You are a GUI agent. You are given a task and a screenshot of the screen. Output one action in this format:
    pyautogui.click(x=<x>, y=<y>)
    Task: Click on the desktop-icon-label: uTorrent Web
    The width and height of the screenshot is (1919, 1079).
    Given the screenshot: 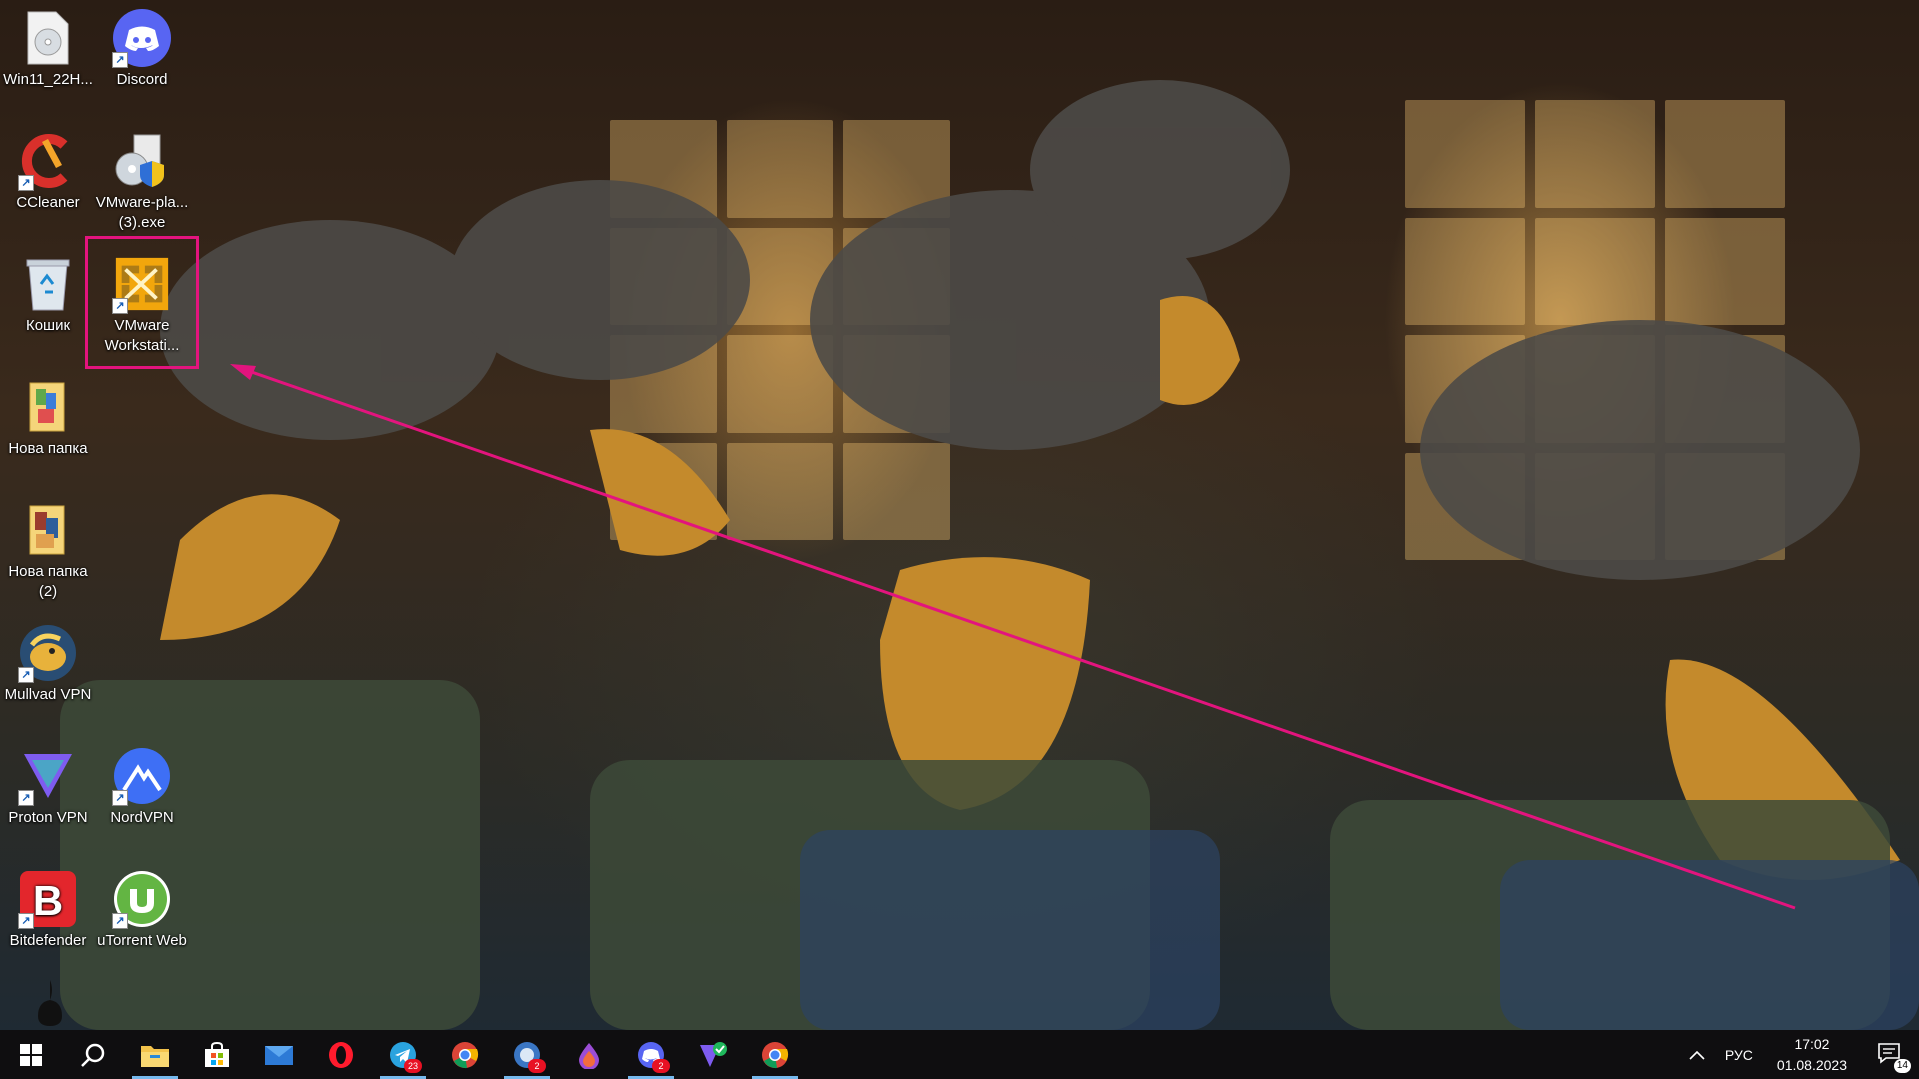 What is the action you would take?
    pyautogui.click(x=142, y=940)
    